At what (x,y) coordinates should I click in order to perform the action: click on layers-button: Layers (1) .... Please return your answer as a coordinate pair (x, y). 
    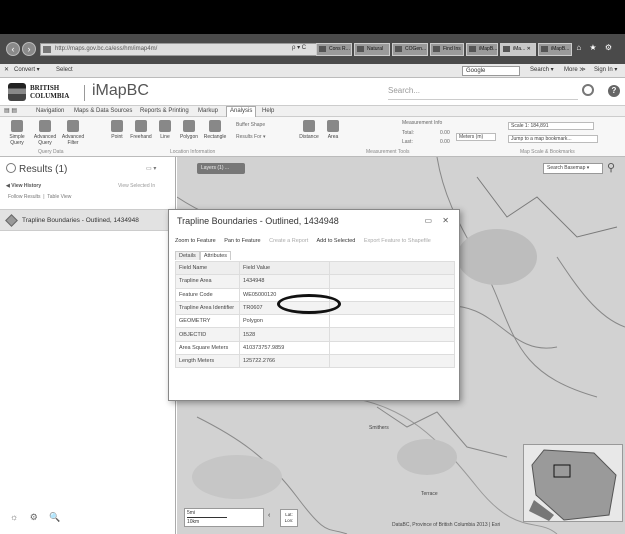
    Looking at the image, I should click on (221, 168).